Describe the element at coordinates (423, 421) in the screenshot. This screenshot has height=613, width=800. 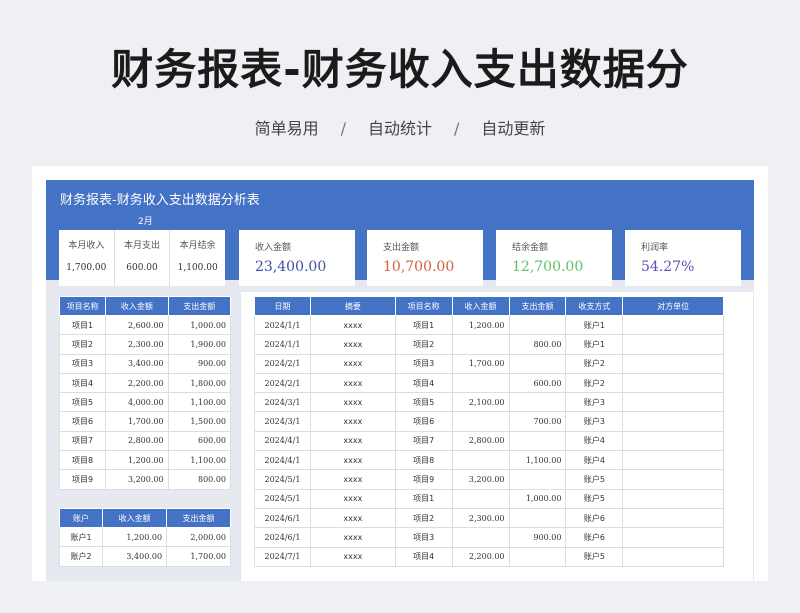
I see `table-cell: 项目6` at that location.